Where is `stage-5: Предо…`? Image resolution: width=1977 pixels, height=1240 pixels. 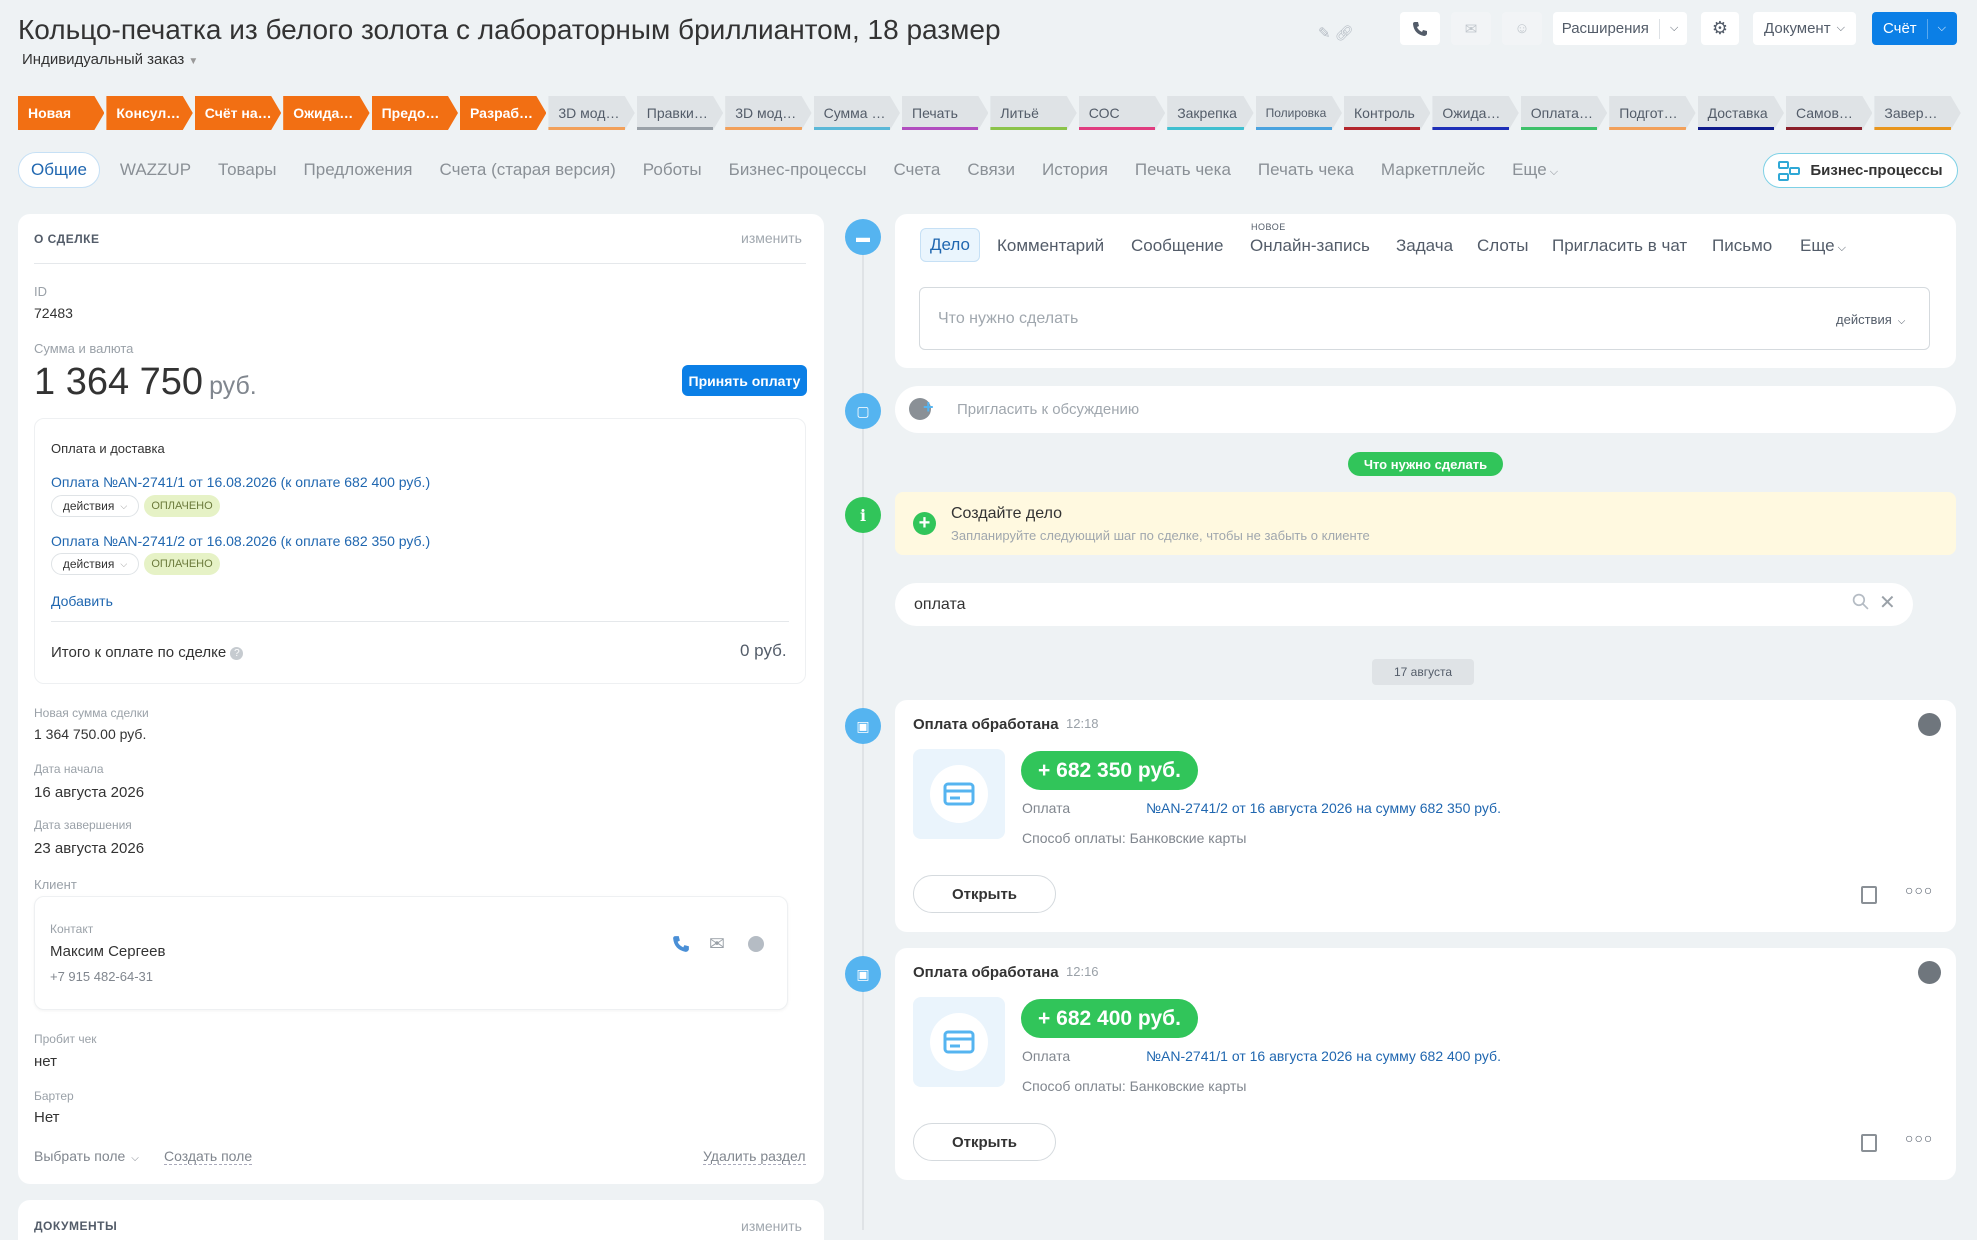 stage-5: Предо… is located at coordinates (415, 113).